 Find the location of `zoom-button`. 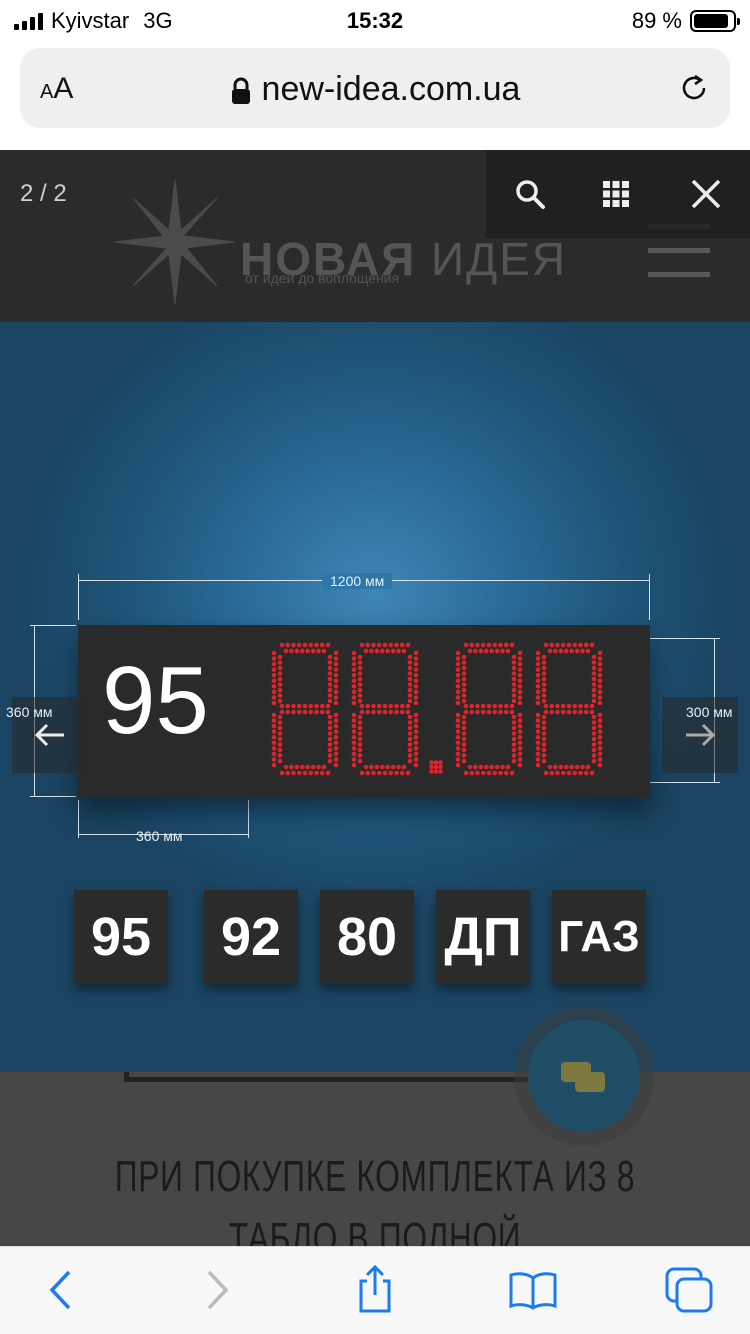

zoom-button is located at coordinates (530, 194).